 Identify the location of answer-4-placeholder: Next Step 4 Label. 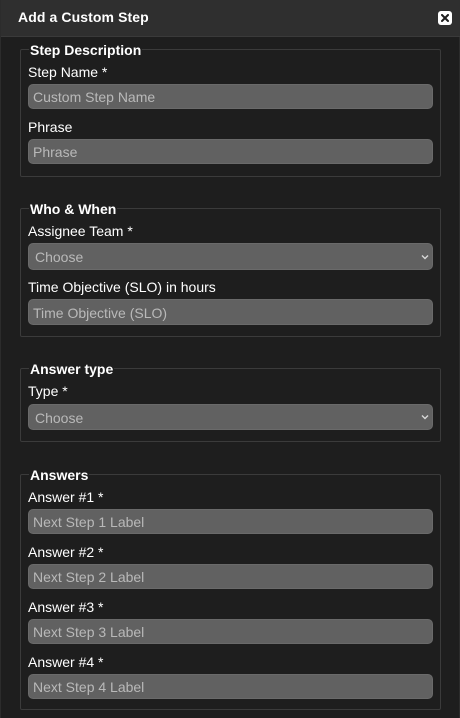
(89, 687).